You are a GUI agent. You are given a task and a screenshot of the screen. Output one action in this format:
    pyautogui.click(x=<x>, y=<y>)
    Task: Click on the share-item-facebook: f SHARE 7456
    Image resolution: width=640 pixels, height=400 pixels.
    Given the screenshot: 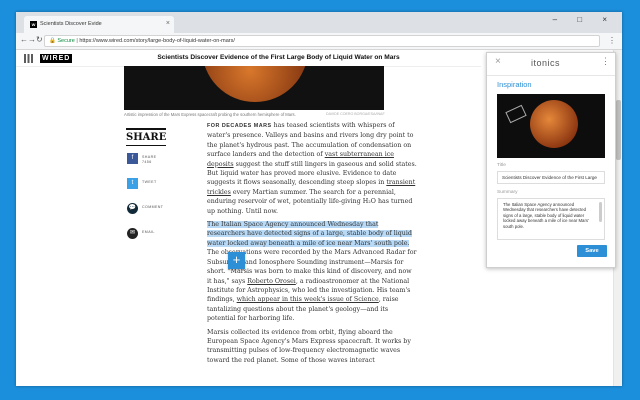 What is the action you would take?
    pyautogui.click(x=146, y=161)
    